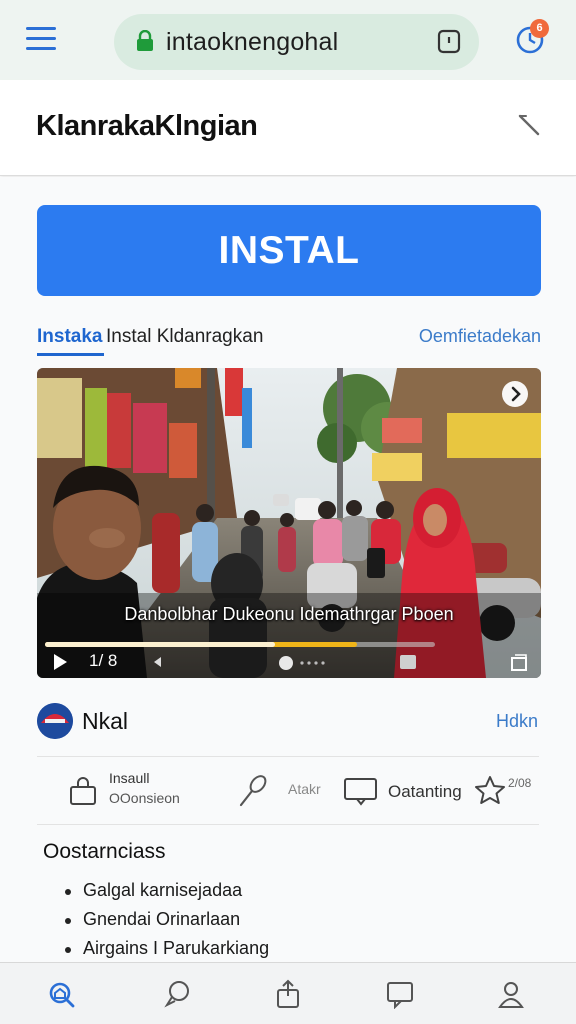  I want to click on video-caption: Danbolbhar Dukeonu Idemathrgar Pboen, so click(289, 614).